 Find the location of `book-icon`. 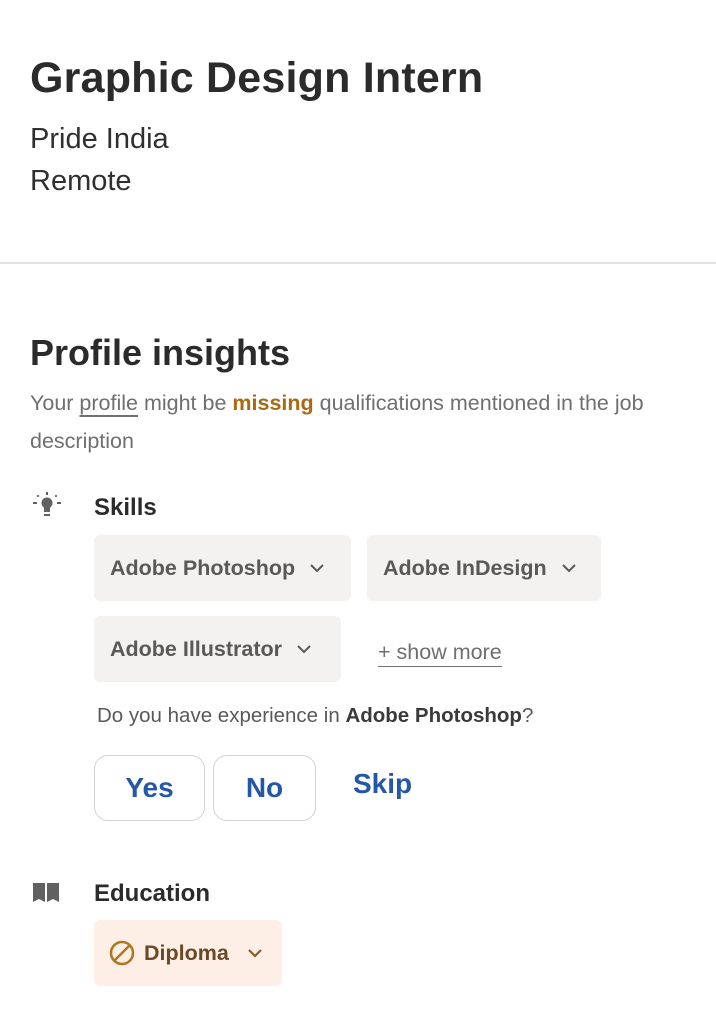

book-icon is located at coordinates (47, 895).